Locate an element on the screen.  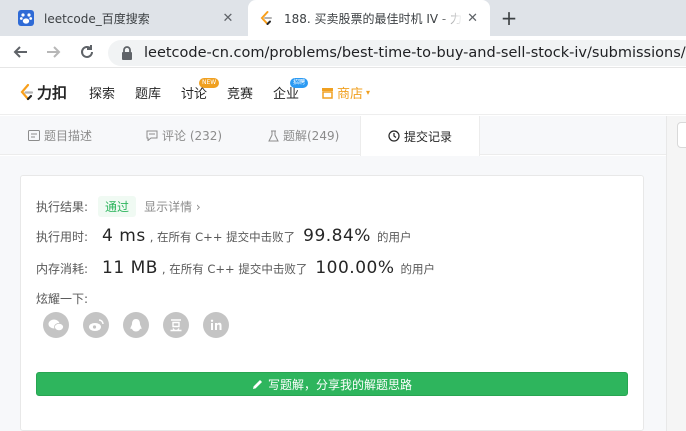
tab-solutions: 题解(249) is located at coordinates (303, 135).